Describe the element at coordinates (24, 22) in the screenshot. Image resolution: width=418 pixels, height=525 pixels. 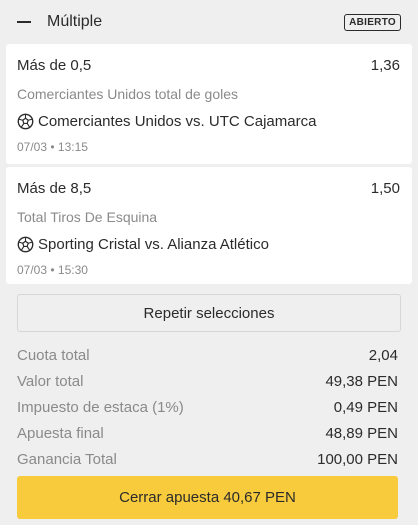
I see `minus-icon` at that location.